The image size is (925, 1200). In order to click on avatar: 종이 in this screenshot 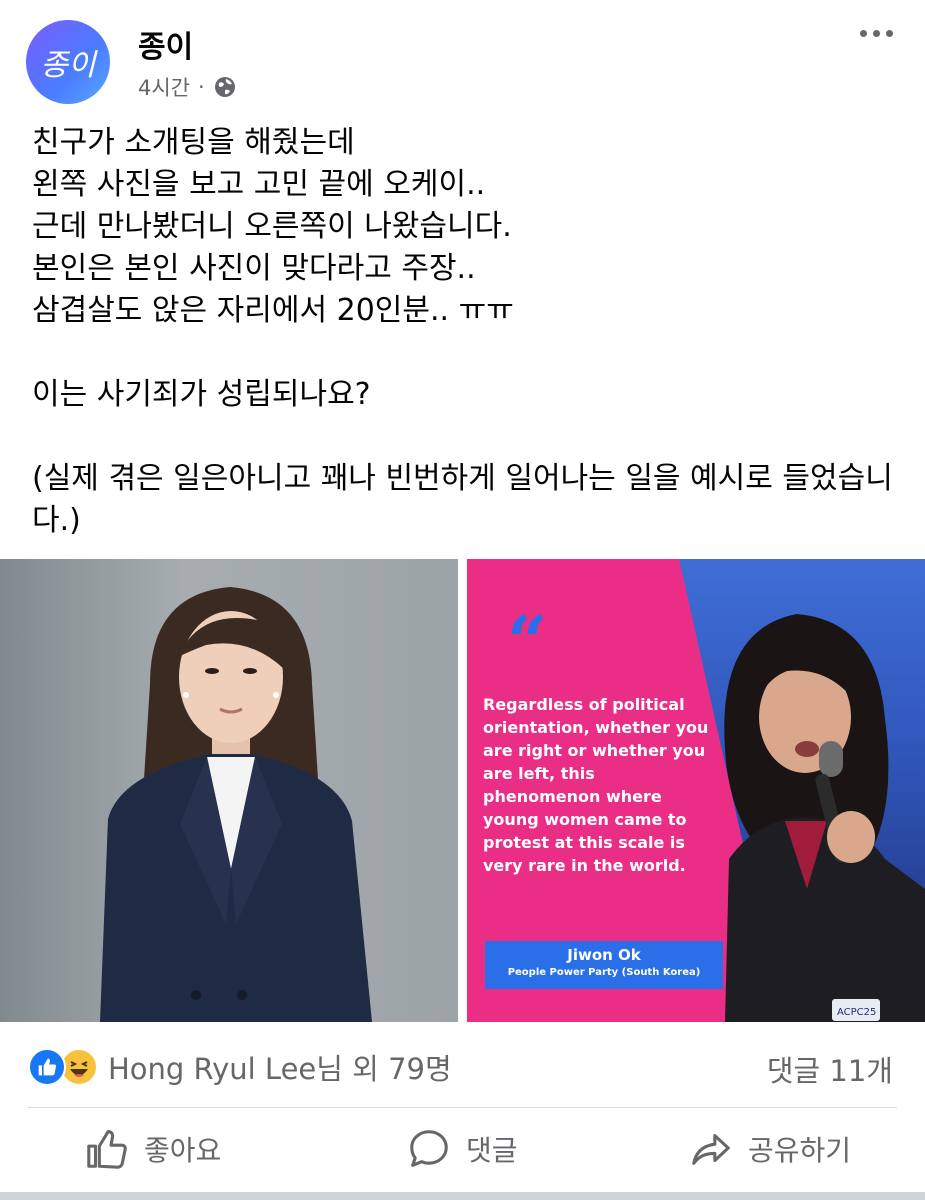, I will do `click(68, 62)`.